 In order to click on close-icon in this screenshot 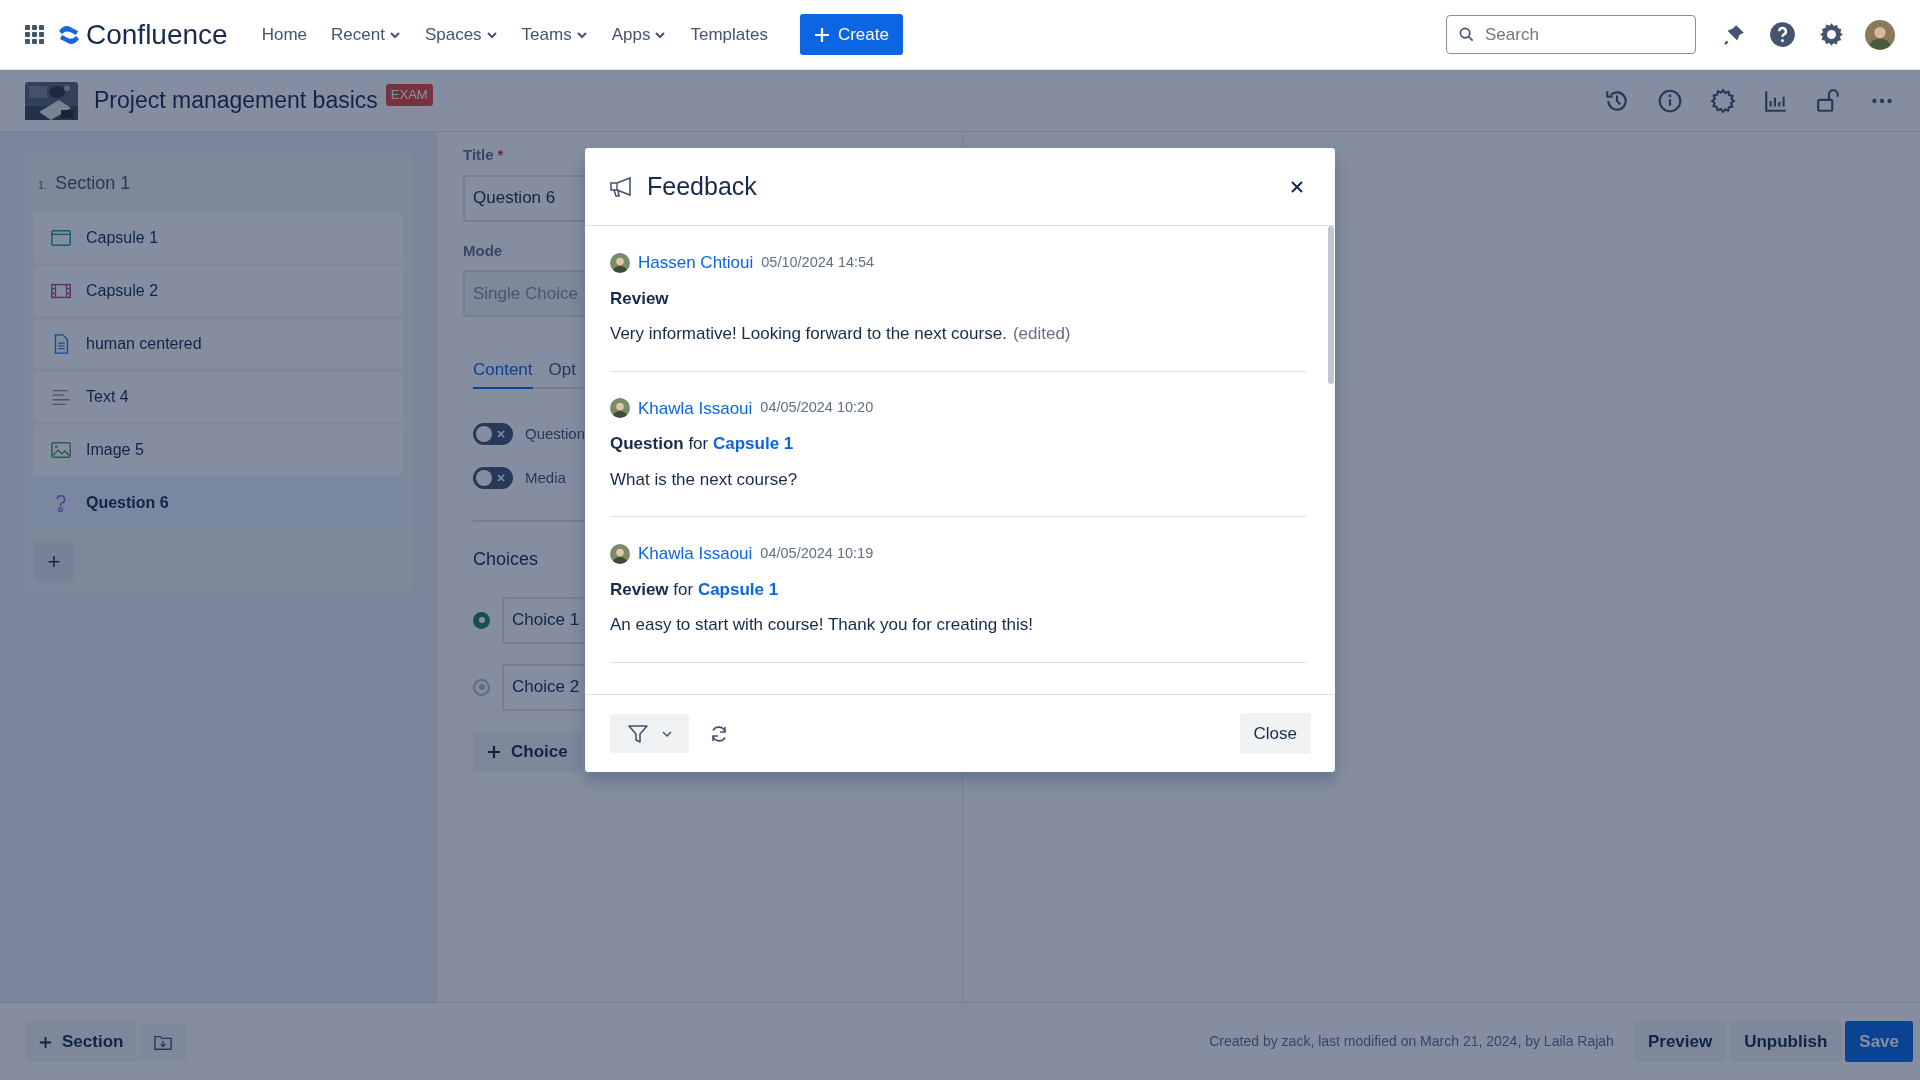, I will do `click(1297, 186)`.